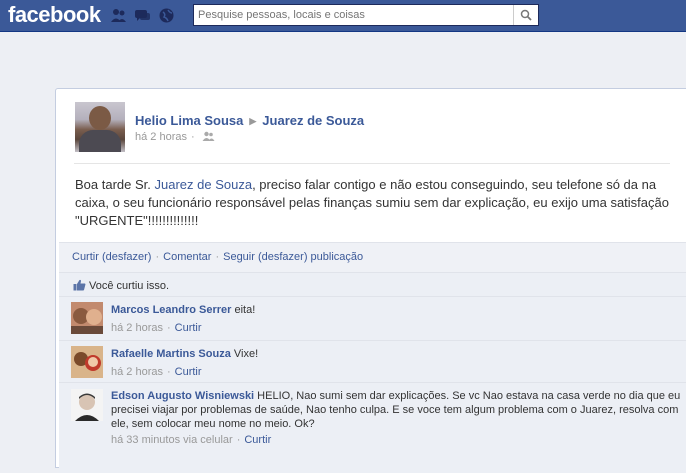 The image size is (686, 473). Describe the element at coordinates (372, 163) in the screenshot. I see `divider` at that location.